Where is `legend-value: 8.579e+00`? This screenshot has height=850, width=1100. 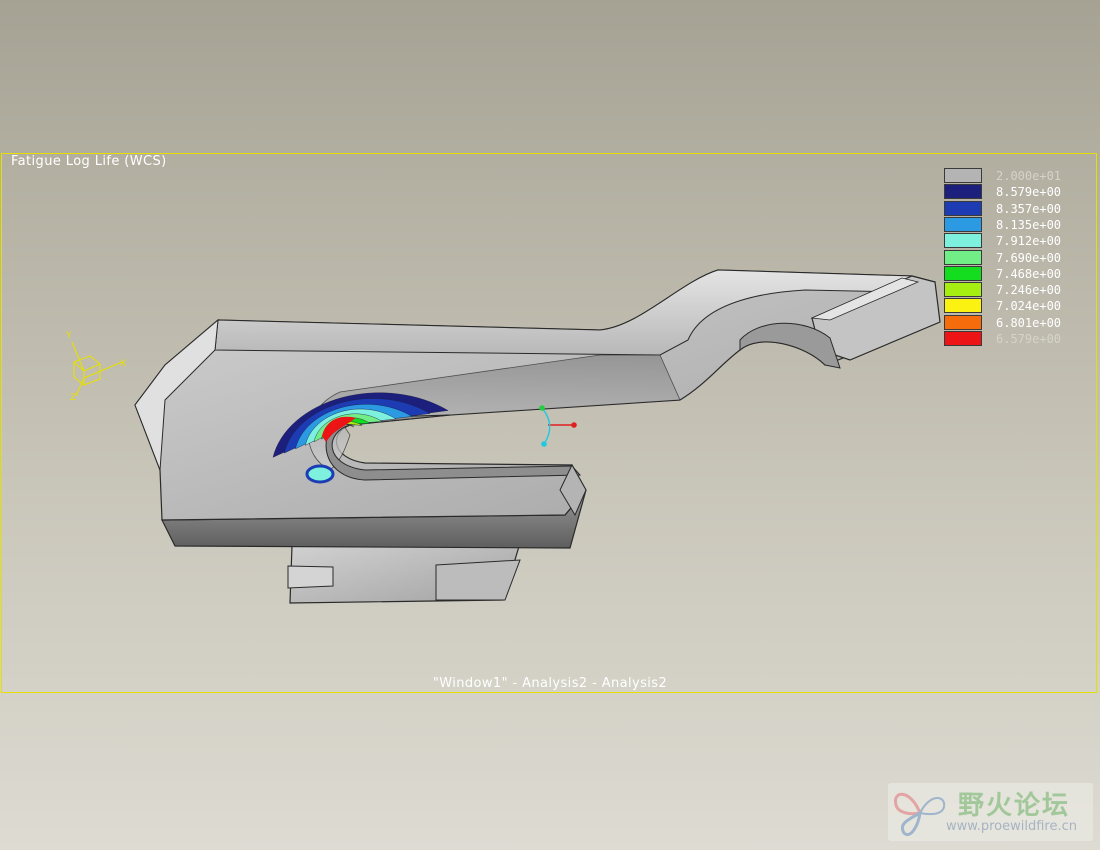
legend-value: 8.579e+00 is located at coordinates (1029, 192).